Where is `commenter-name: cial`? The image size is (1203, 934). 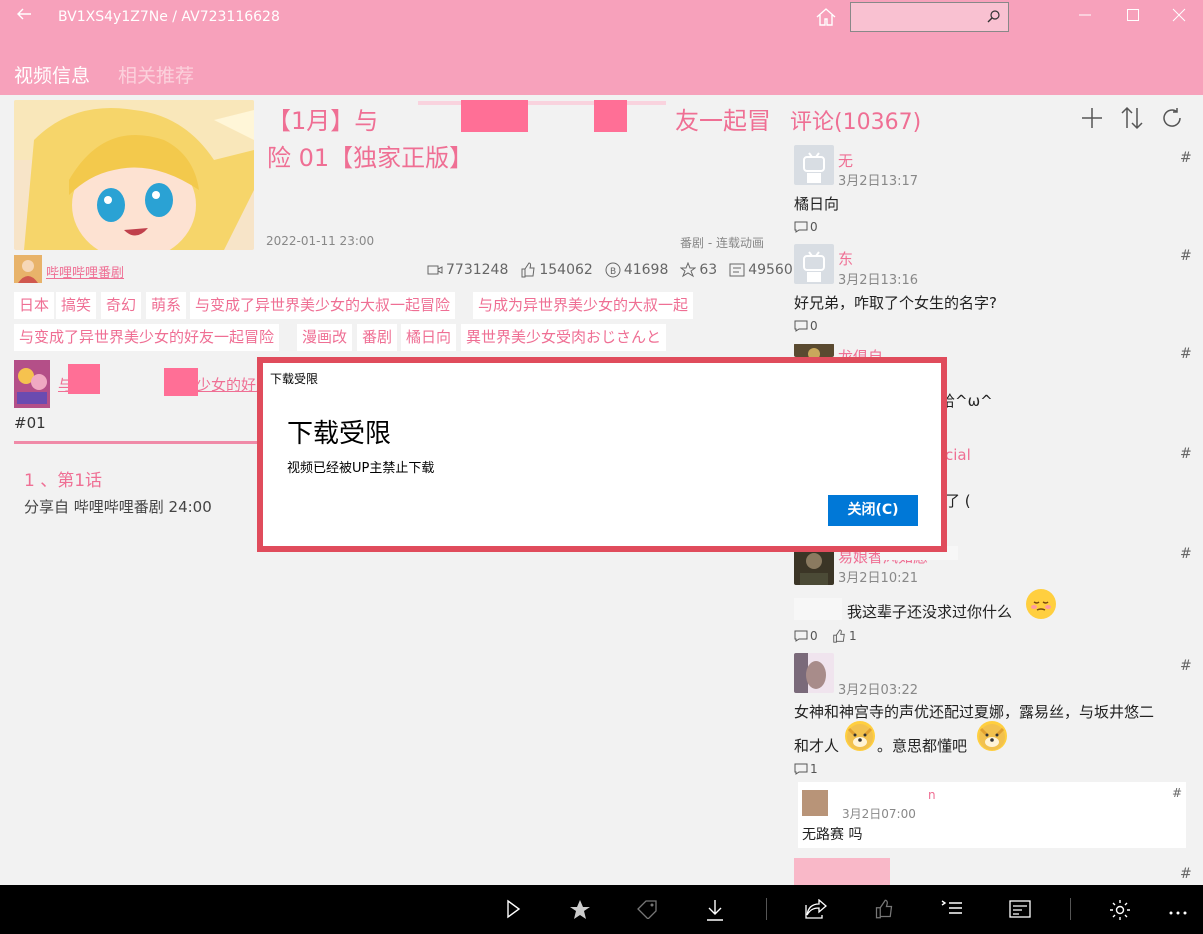 commenter-name: cial is located at coordinates (958, 455).